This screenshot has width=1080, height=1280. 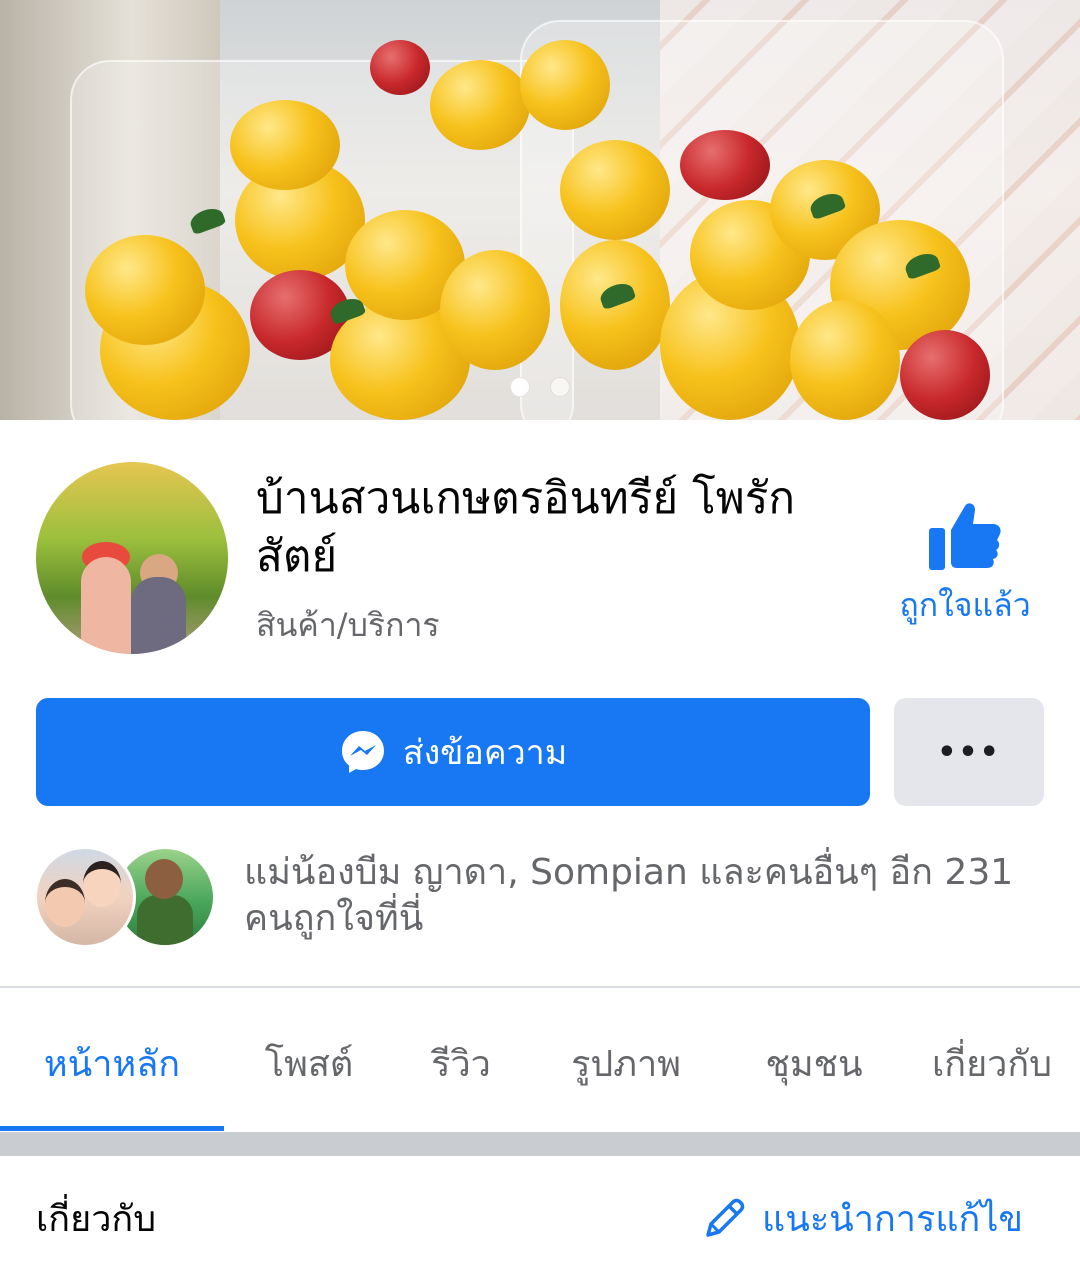 I want to click on tab-community: ชุมชน, so click(x=814, y=1063).